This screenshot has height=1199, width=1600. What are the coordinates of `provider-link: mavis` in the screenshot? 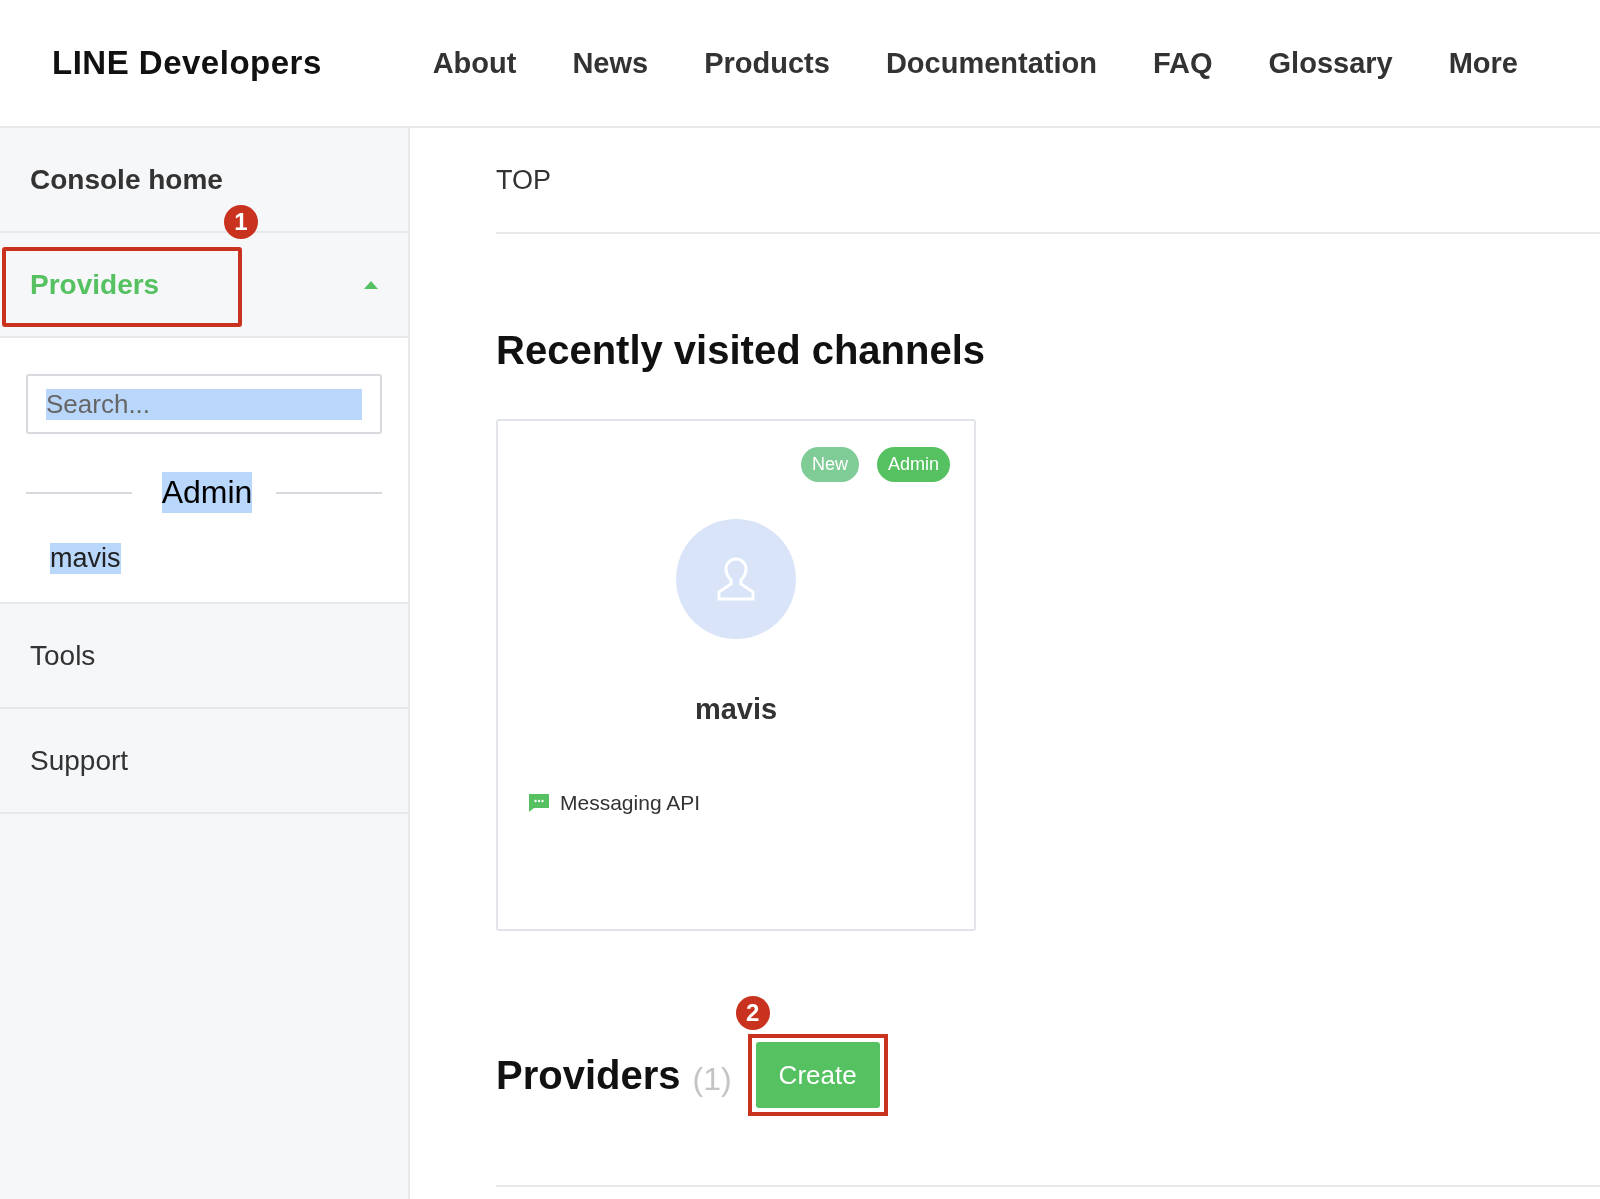 It's located at (85, 558).